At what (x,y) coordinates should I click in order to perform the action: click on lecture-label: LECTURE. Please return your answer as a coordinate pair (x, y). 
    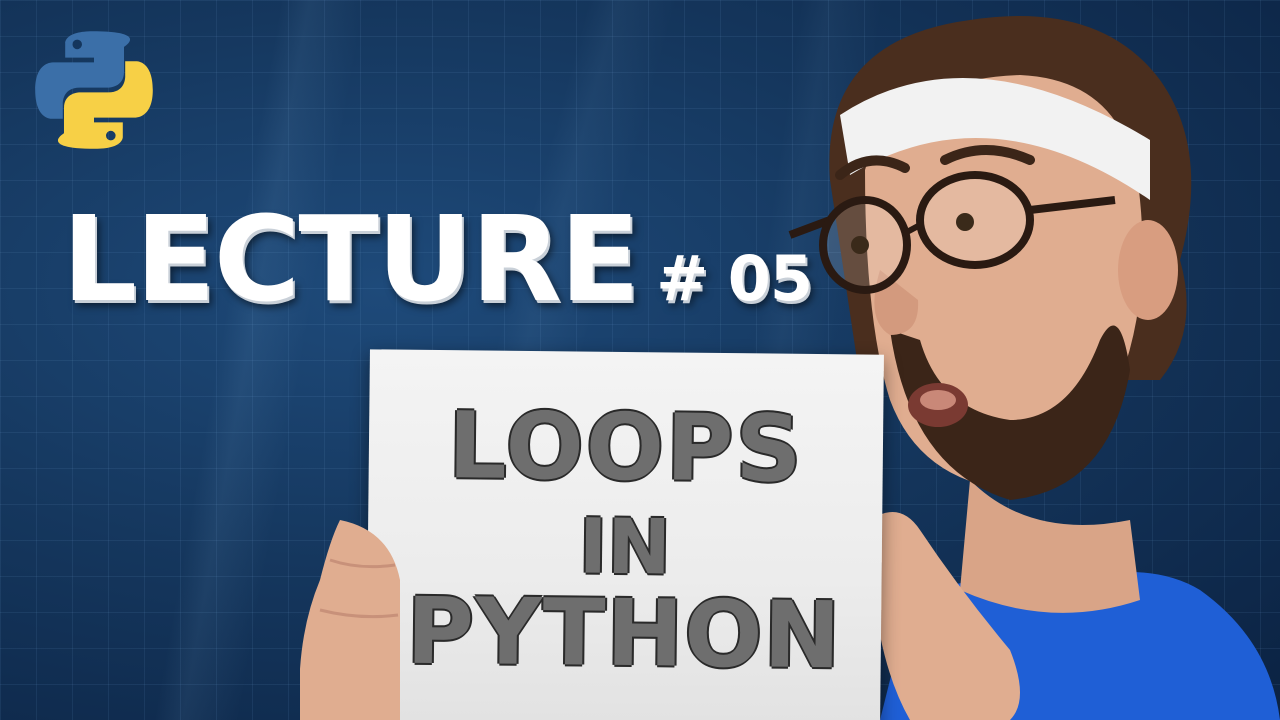
    Looking at the image, I should click on (351, 259).